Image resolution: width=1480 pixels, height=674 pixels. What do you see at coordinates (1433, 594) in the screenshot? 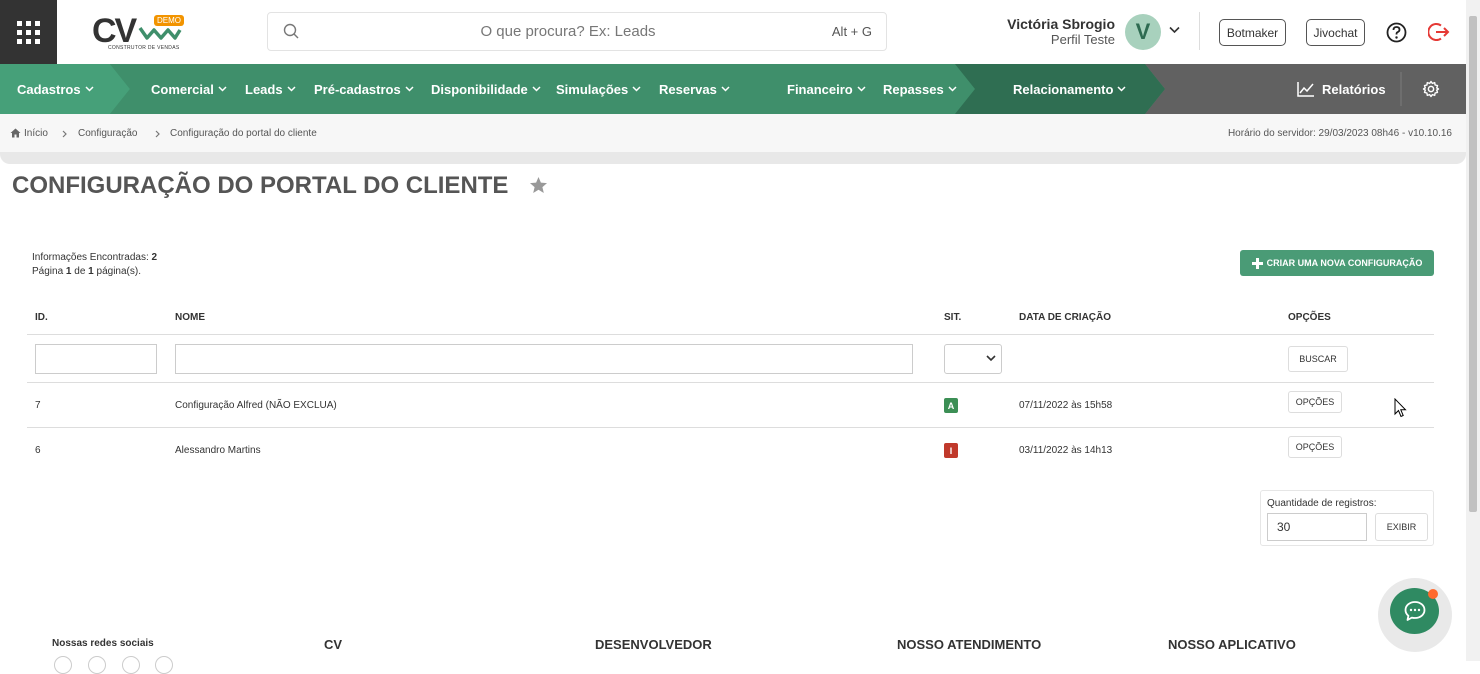
I see `notification-dot` at bounding box center [1433, 594].